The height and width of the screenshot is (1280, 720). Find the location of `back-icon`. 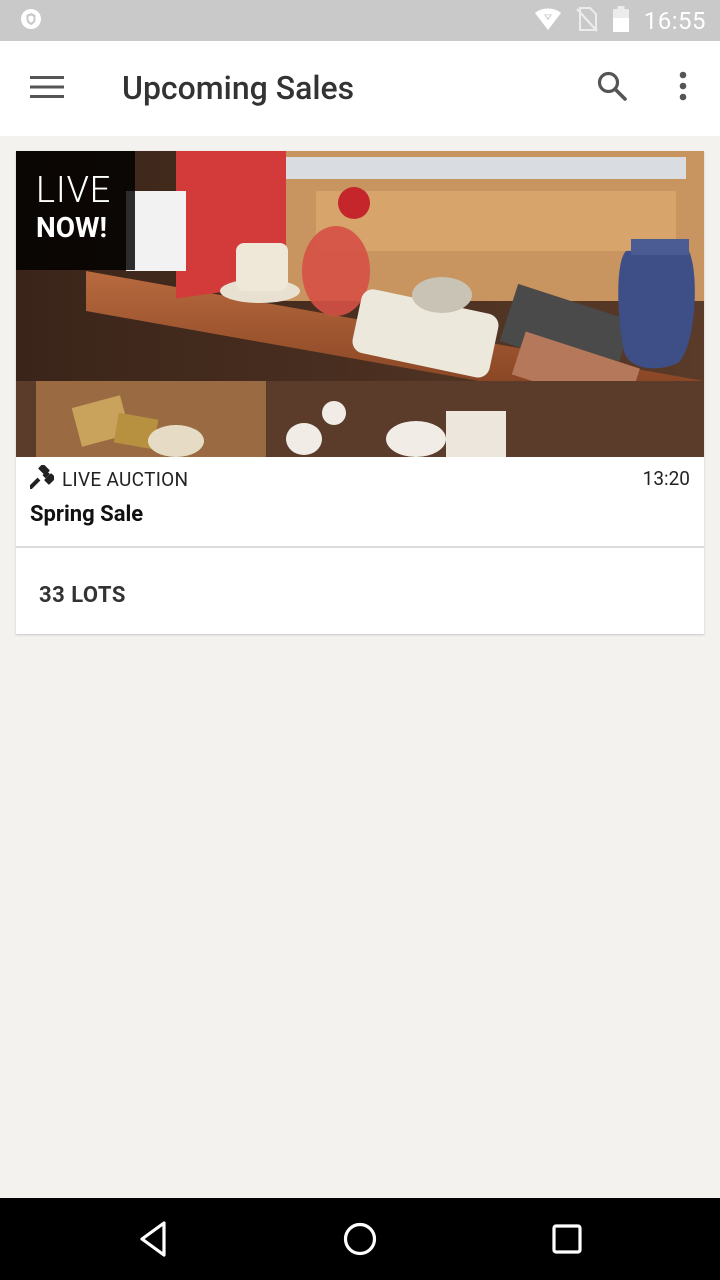

back-icon is located at coordinates (153, 1239).